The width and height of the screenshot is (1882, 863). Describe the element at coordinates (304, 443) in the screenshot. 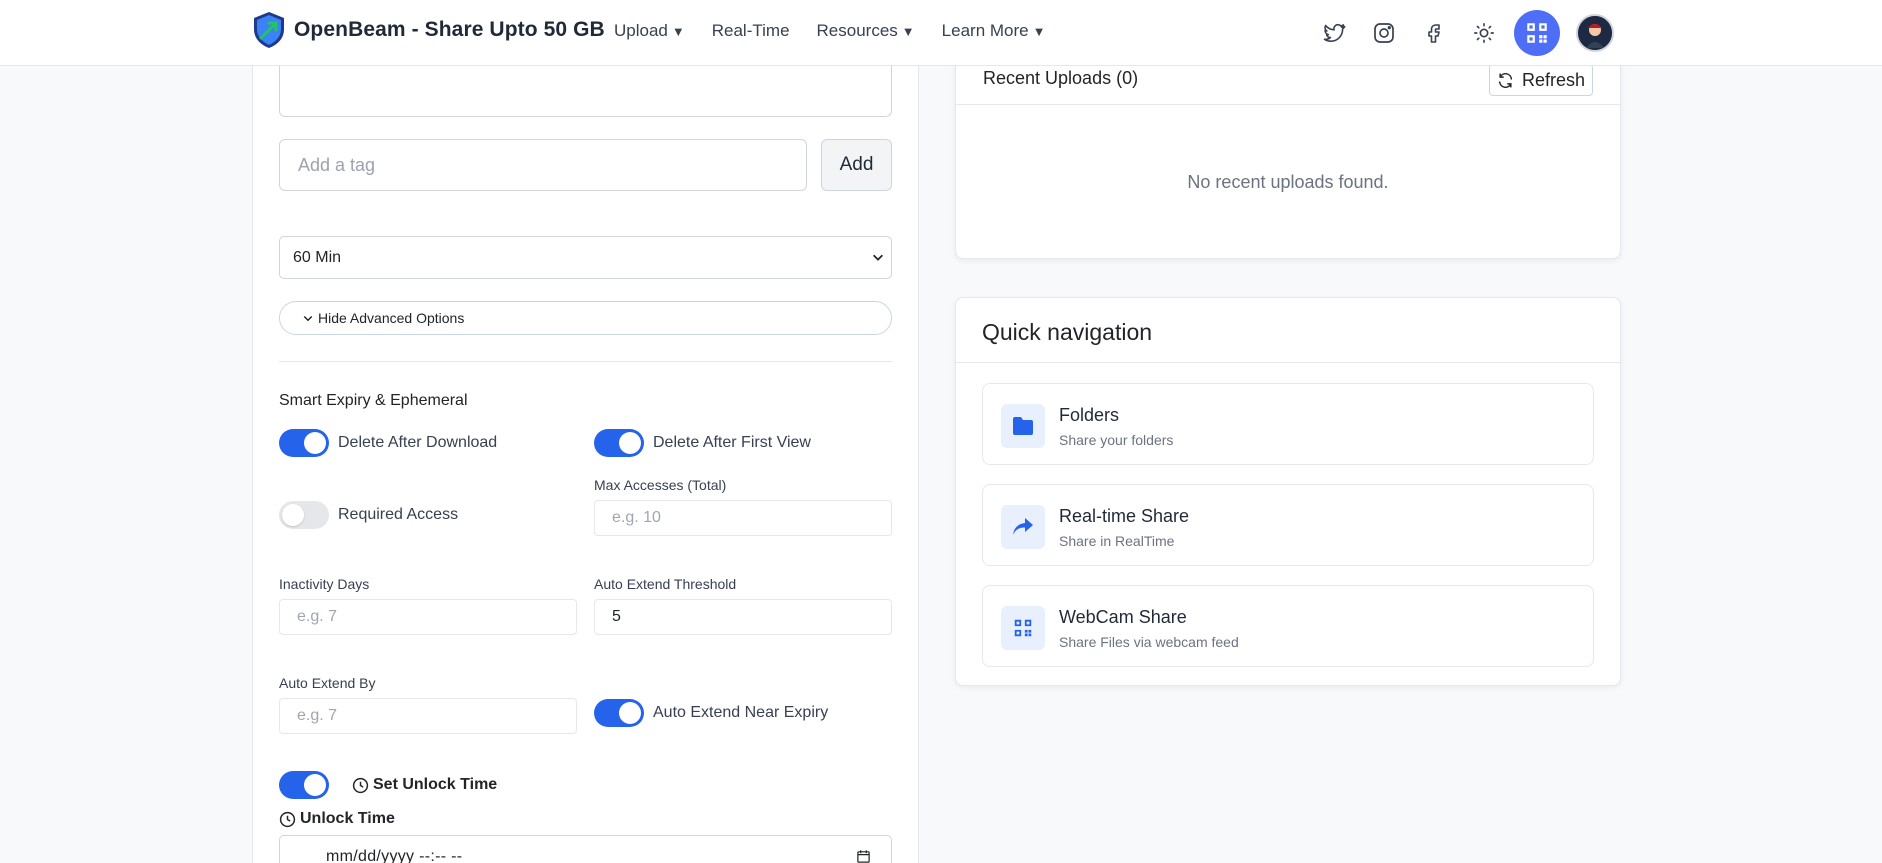

I see `delete-after-download-toggle` at that location.